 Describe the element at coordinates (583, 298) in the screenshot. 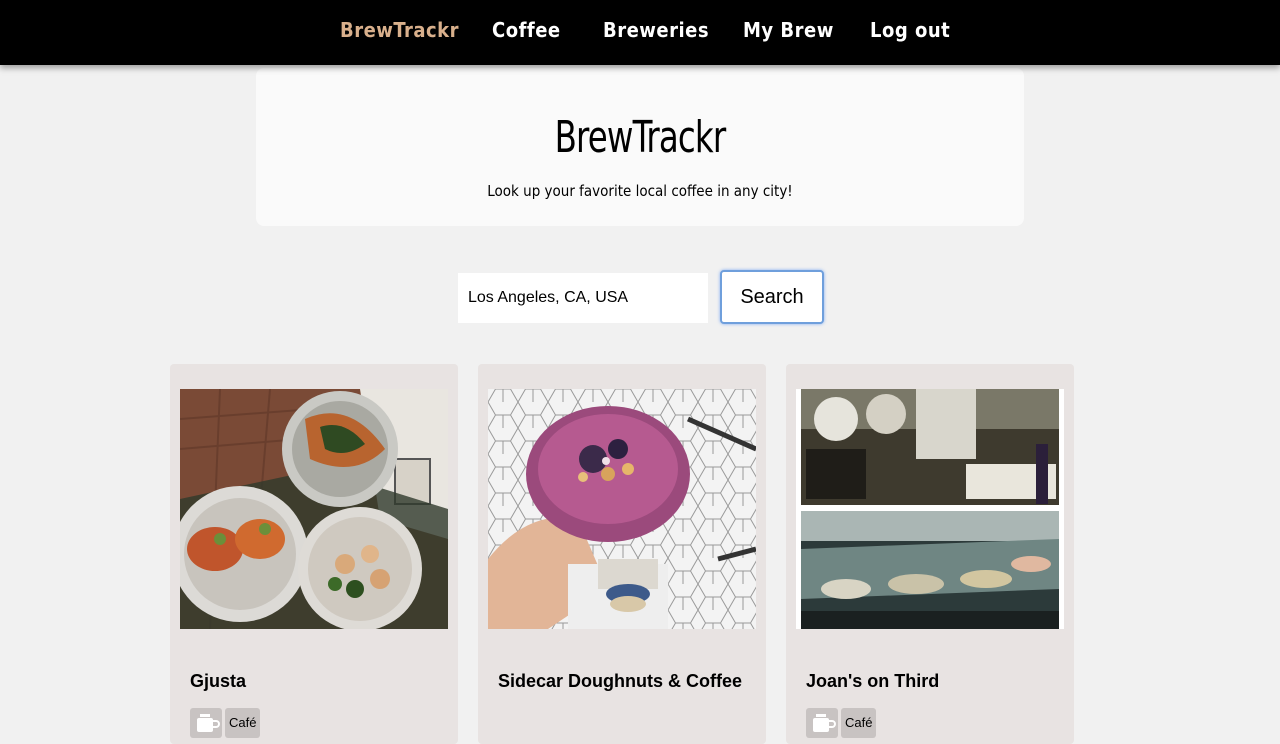

I see `city-search-input` at that location.